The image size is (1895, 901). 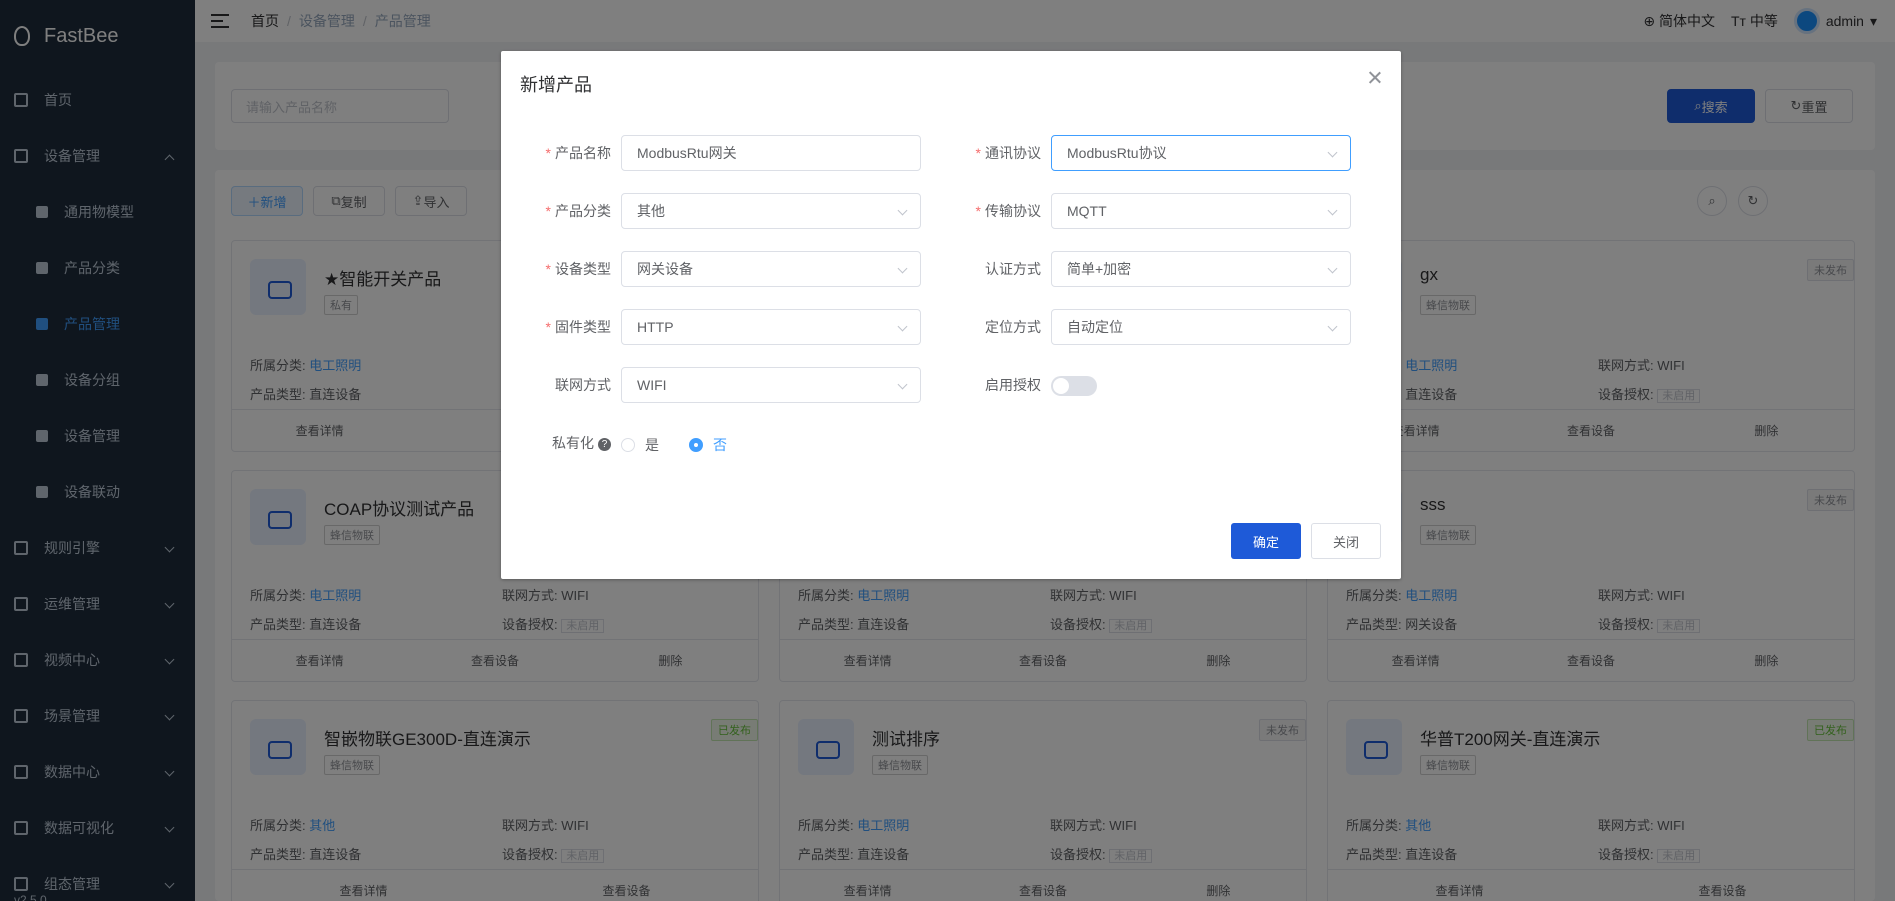 What do you see at coordinates (652, 385) in the screenshot?
I see `network-value: WIFI` at bounding box center [652, 385].